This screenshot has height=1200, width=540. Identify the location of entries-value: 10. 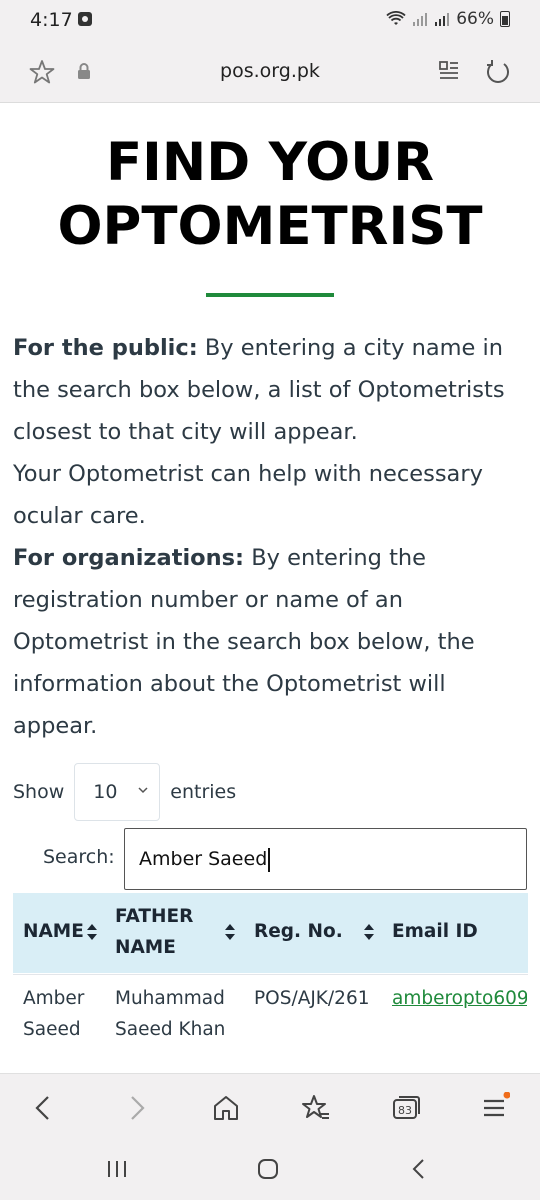
(105, 792).